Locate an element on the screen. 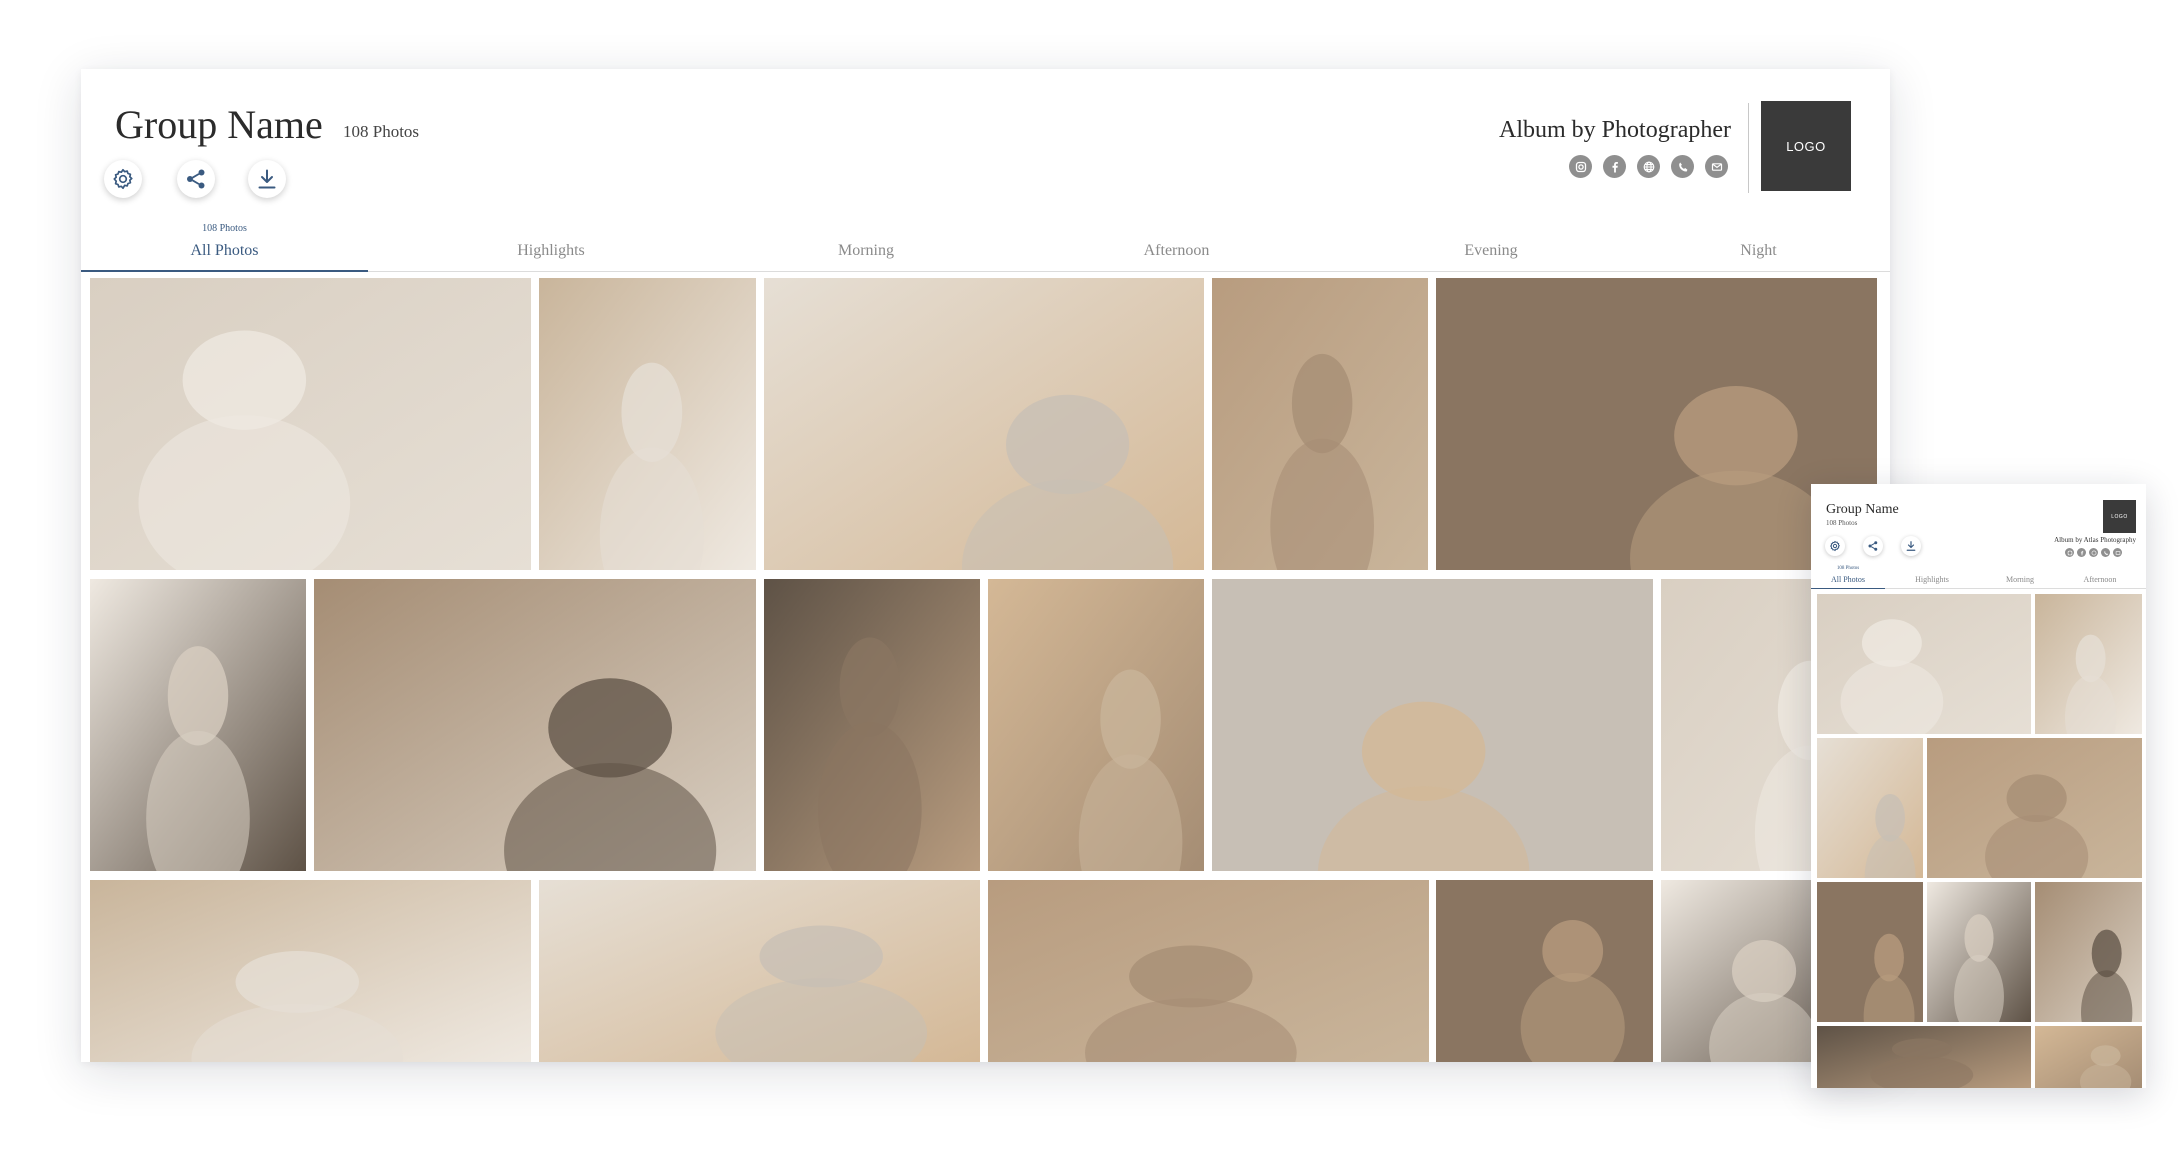 This screenshot has width=2178, height=1155. photo-grid is located at coordinates (1978, 786).